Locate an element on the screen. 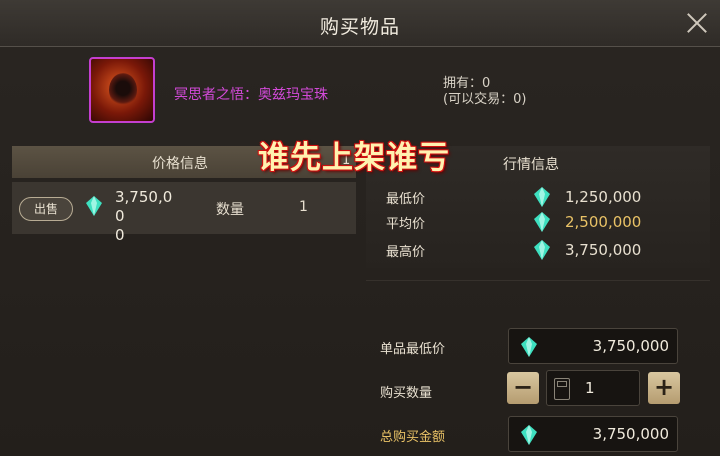  owned-line: 拥有：0 is located at coordinates (467, 83).